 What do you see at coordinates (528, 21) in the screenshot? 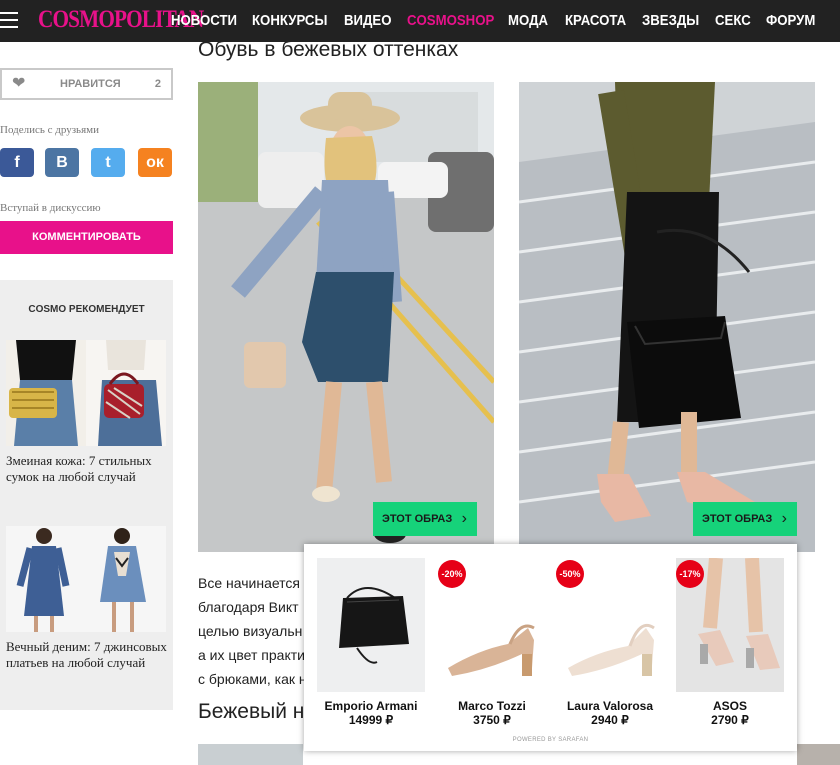
I see `nav-item-fashion: МОДА` at bounding box center [528, 21].